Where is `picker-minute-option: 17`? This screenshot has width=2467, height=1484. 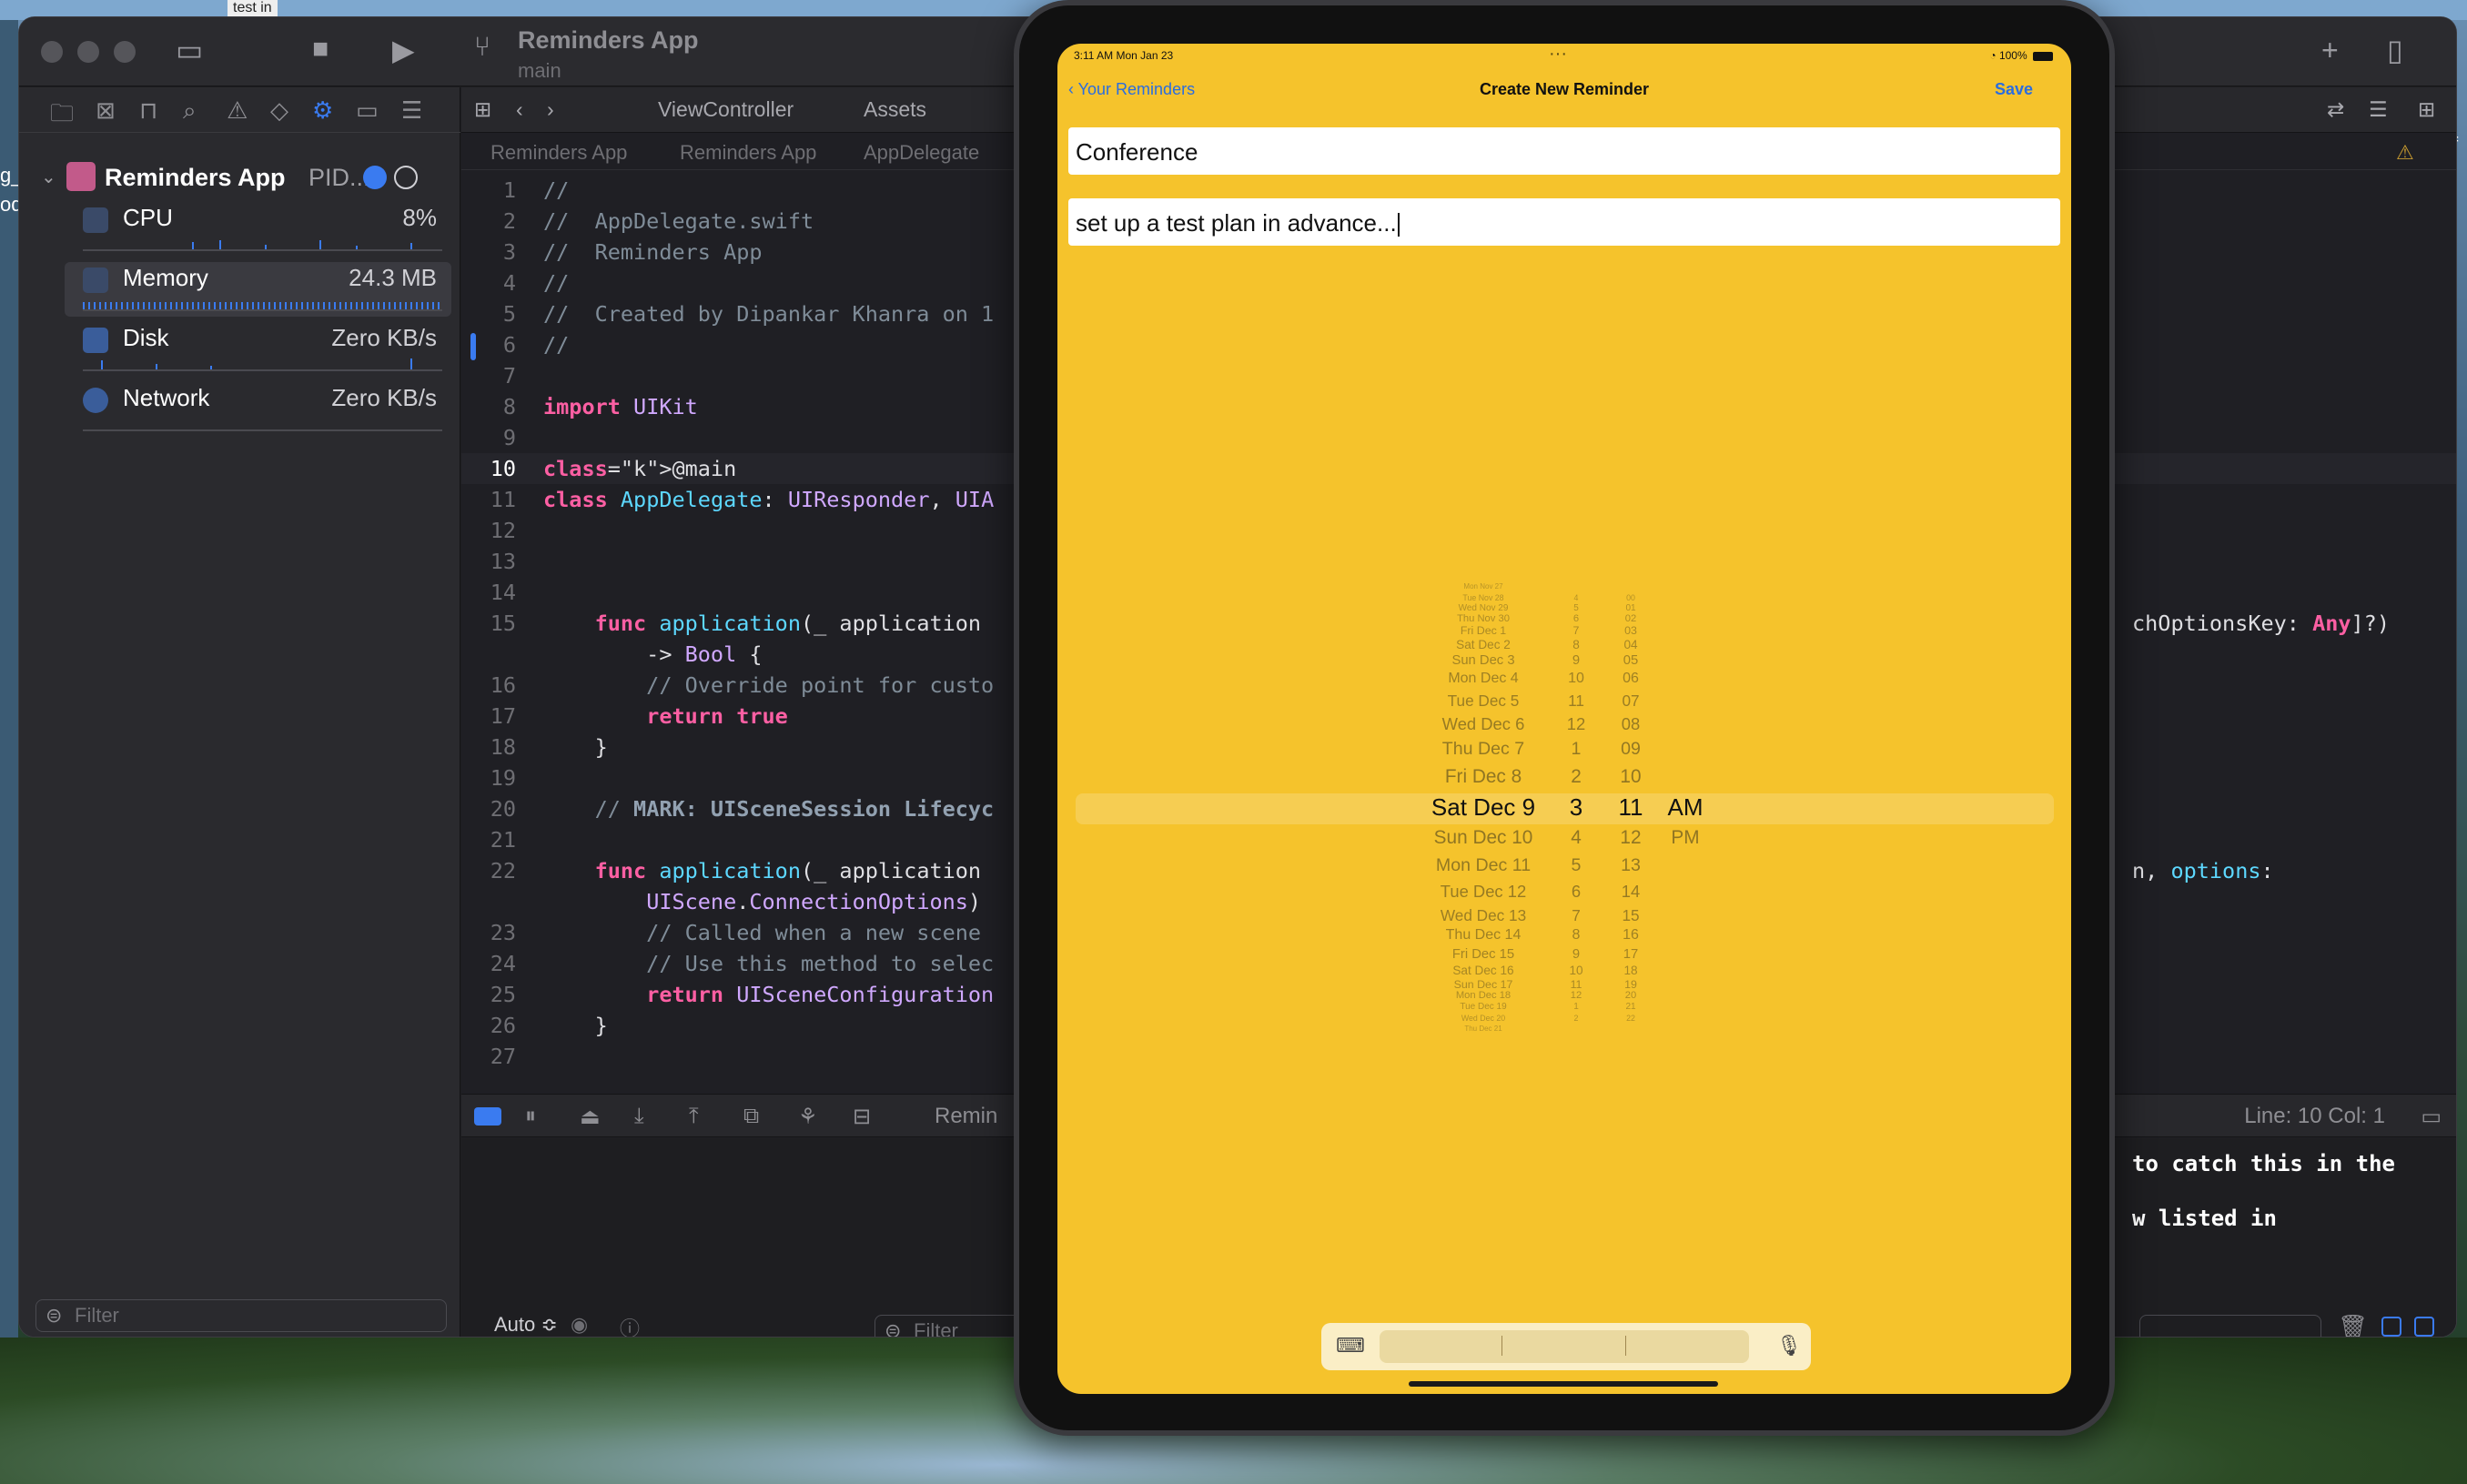 picker-minute-option: 17 is located at coordinates (1631, 954).